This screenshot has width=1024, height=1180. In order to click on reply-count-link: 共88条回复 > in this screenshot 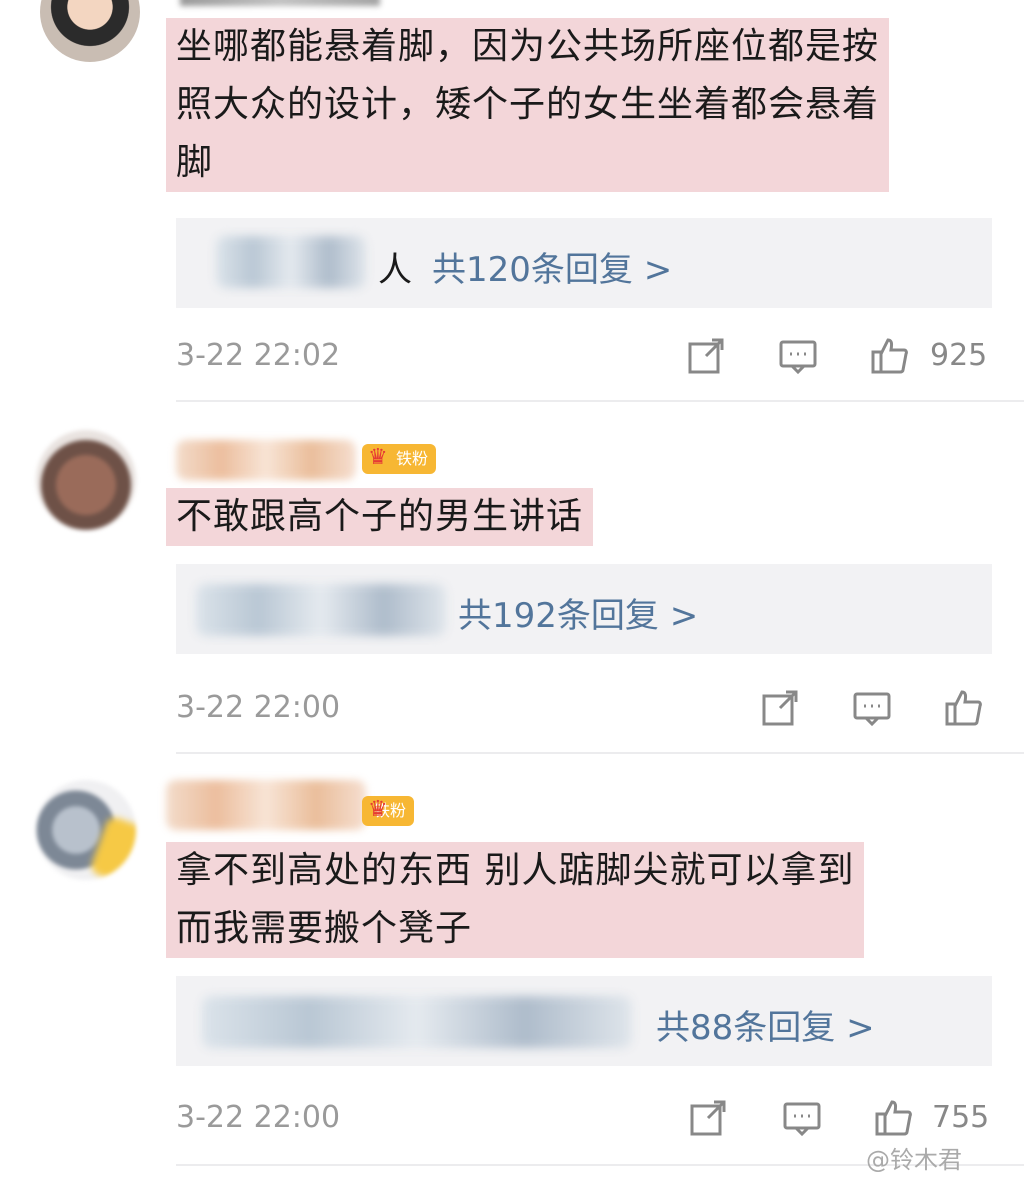, I will do `click(765, 1028)`.